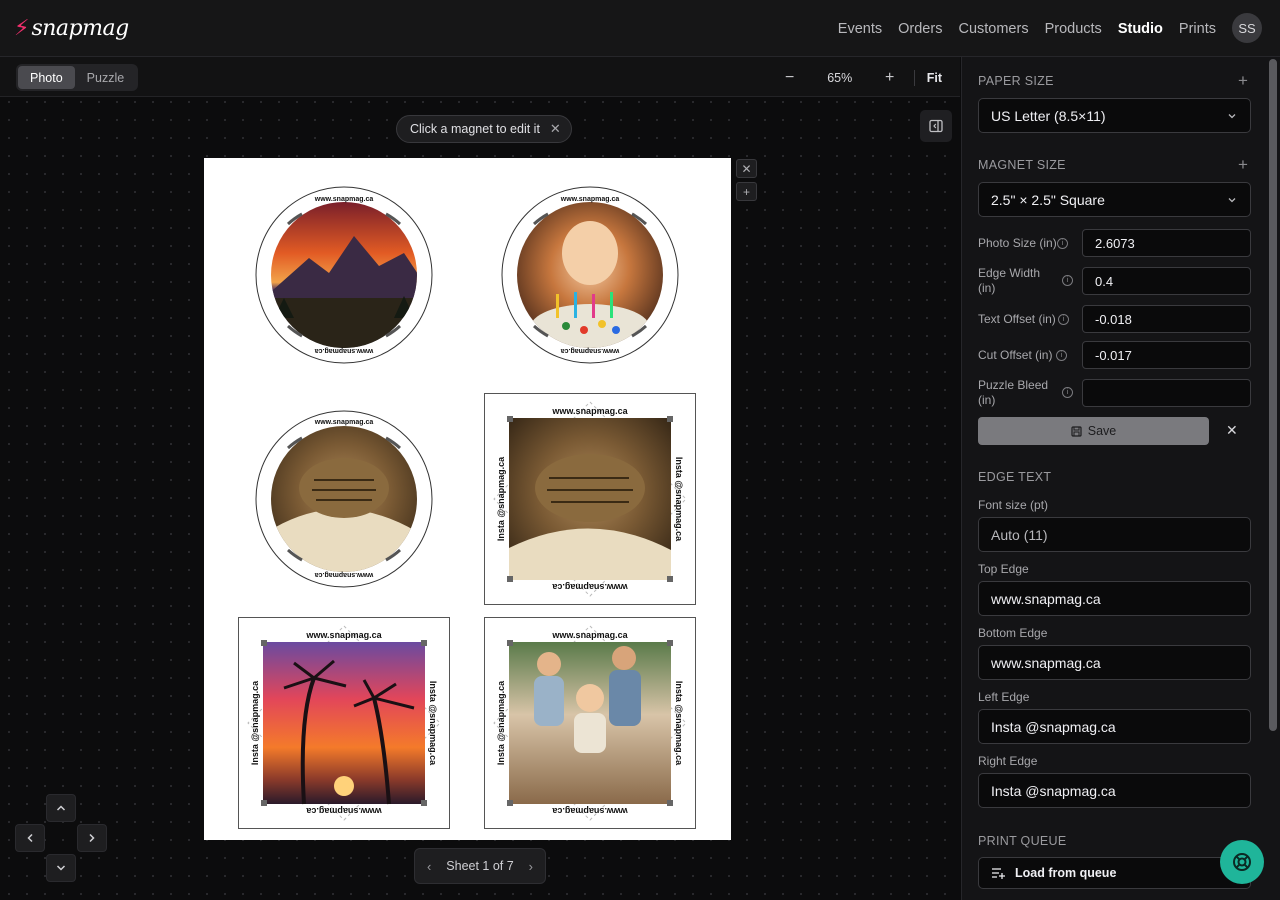 This screenshot has height=900, width=1280. I want to click on canvas-toolbar: Photo Puzzle − 65% + Fit, so click(480, 77).